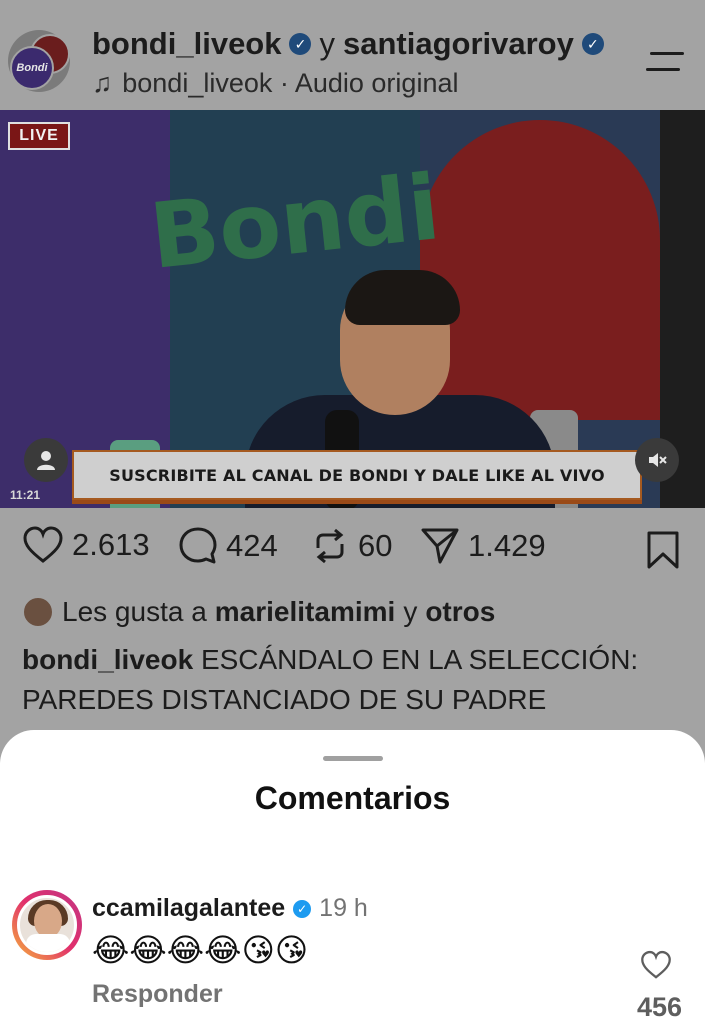 This screenshot has height=1024, width=705. What do you see at coordinates (327, 43) in the screenshot?
I see `author-conjunction: y` at bounding box center [327, 43].